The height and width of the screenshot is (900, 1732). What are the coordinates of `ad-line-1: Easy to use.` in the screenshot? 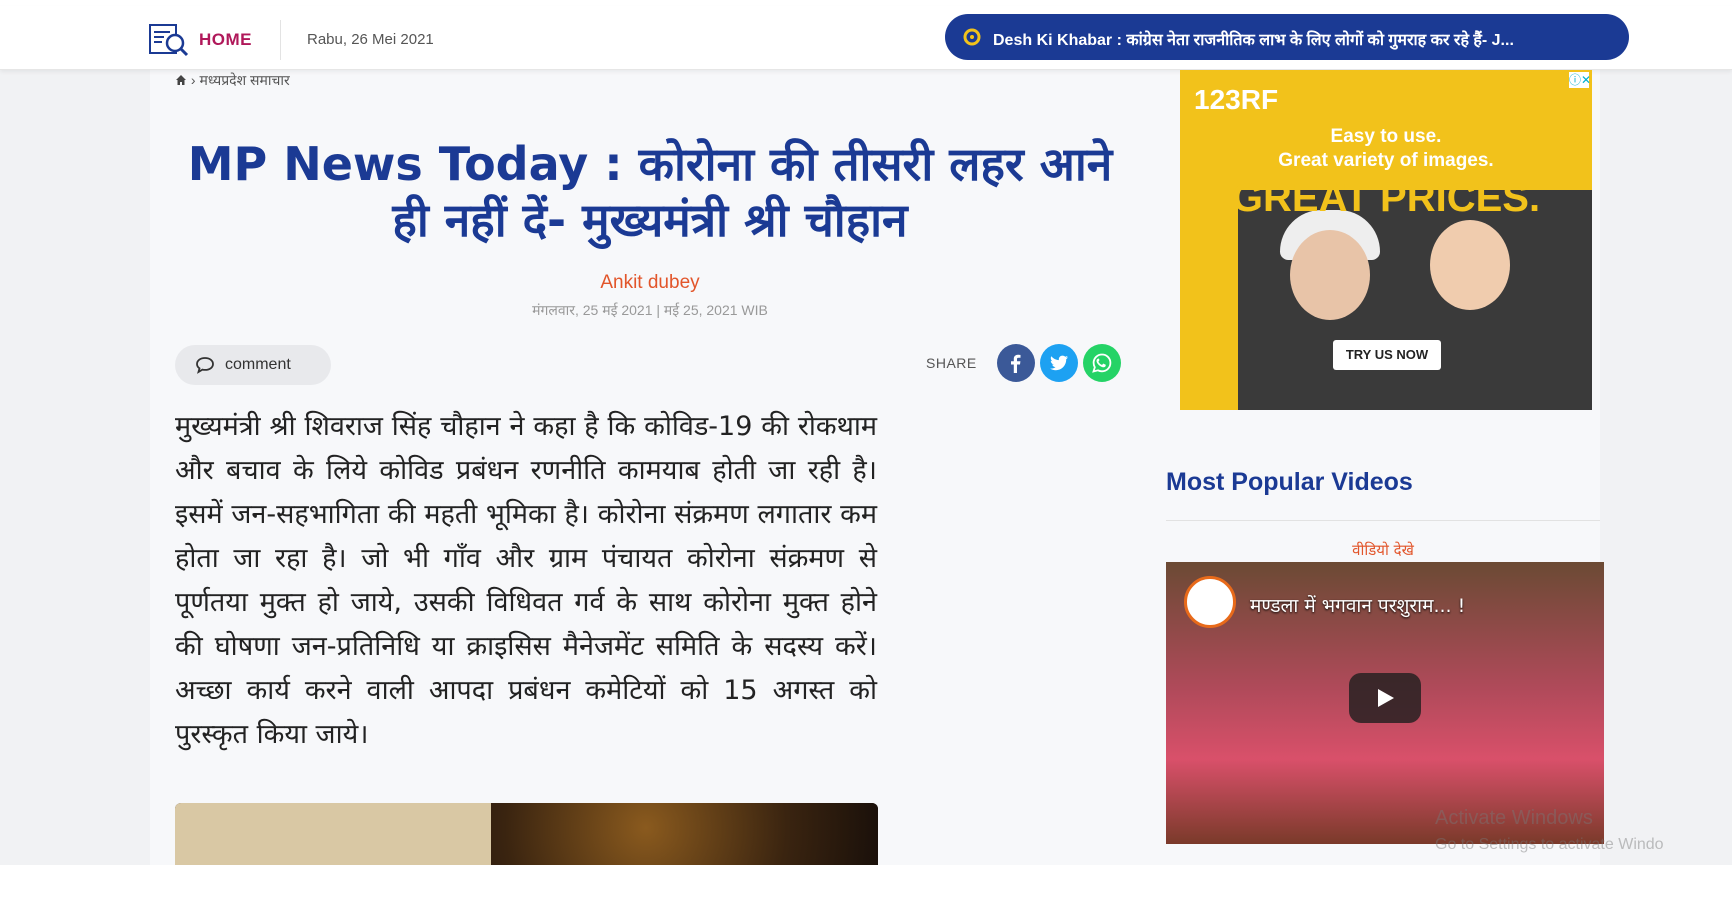 It's located at (1386, 136).